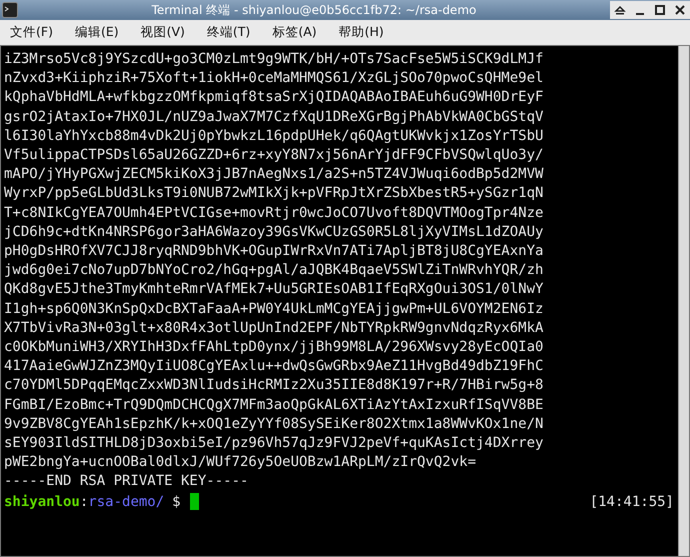  What do you see at coordinates (127, 482) in the screenshot?
I see `output-line: -----END RSA PRIVATE KEY-----` at bounding box center [127, 482].